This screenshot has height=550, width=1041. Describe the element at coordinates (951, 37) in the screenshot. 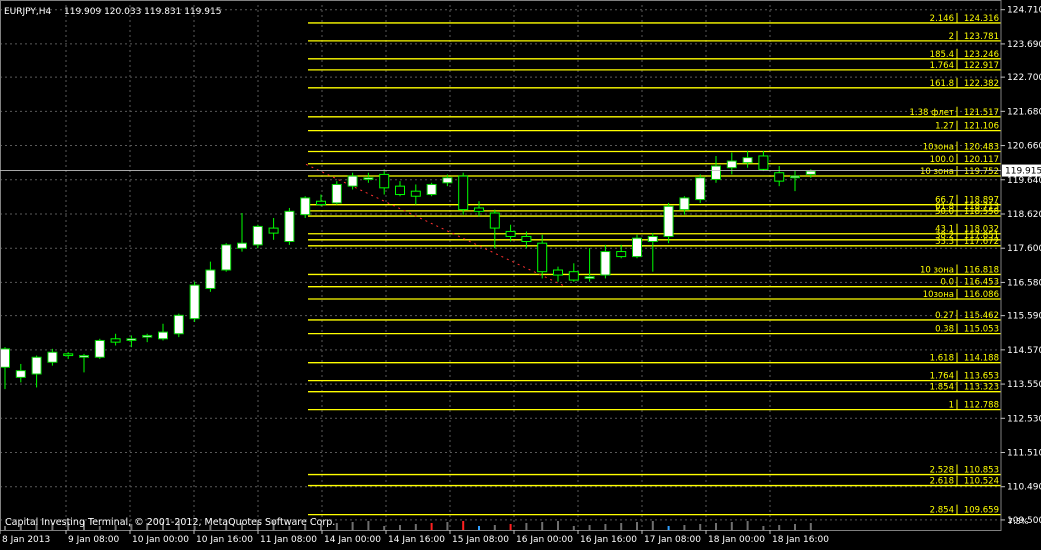

I see `level-ratio-label: 2` at that location.